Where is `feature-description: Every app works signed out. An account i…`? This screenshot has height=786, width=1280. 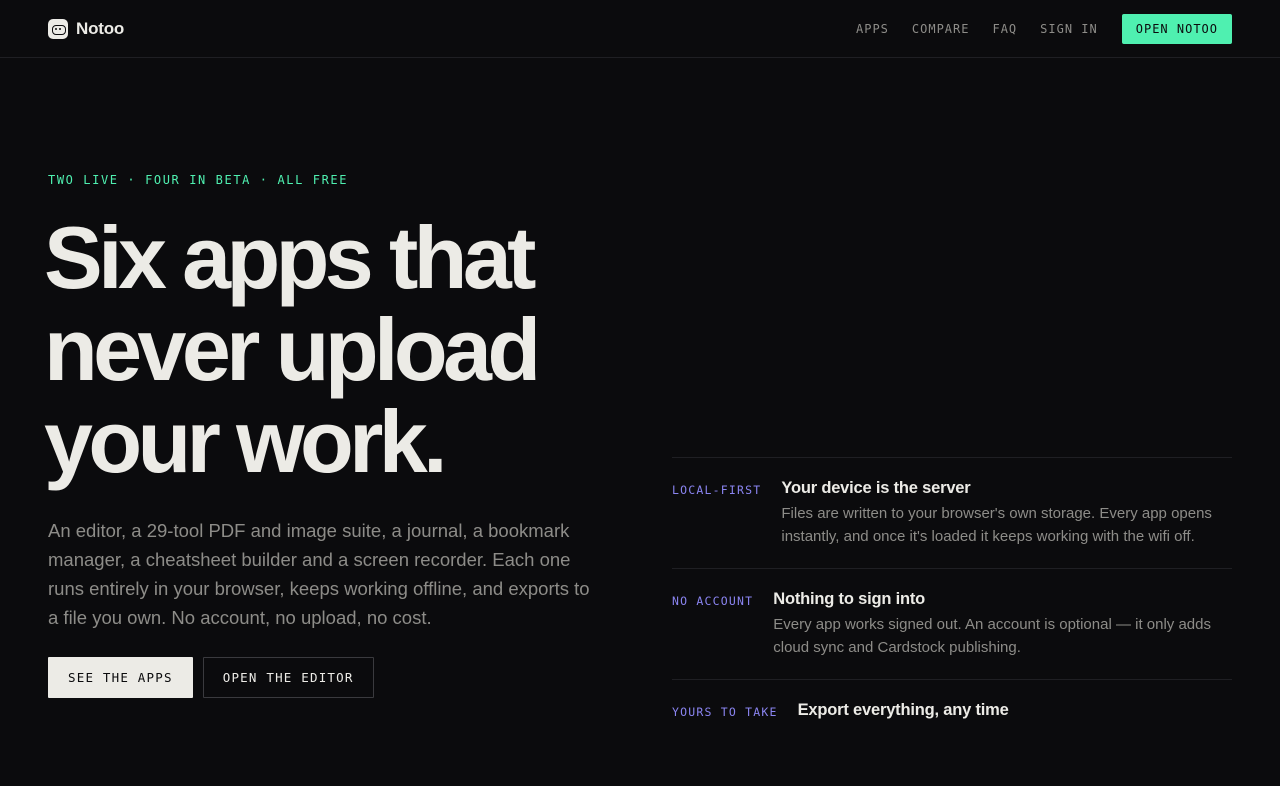
feature-description: Every app works signed out. An account i… is located at coordinates (992, 636).